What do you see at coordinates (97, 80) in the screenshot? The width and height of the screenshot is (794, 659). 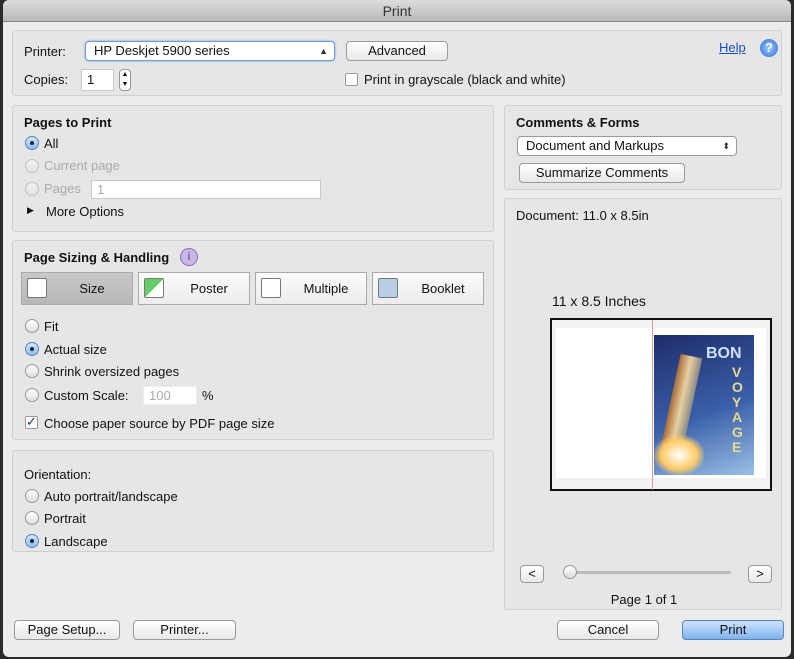 I see `copies-input: 1` at bounding box center [97, 80].